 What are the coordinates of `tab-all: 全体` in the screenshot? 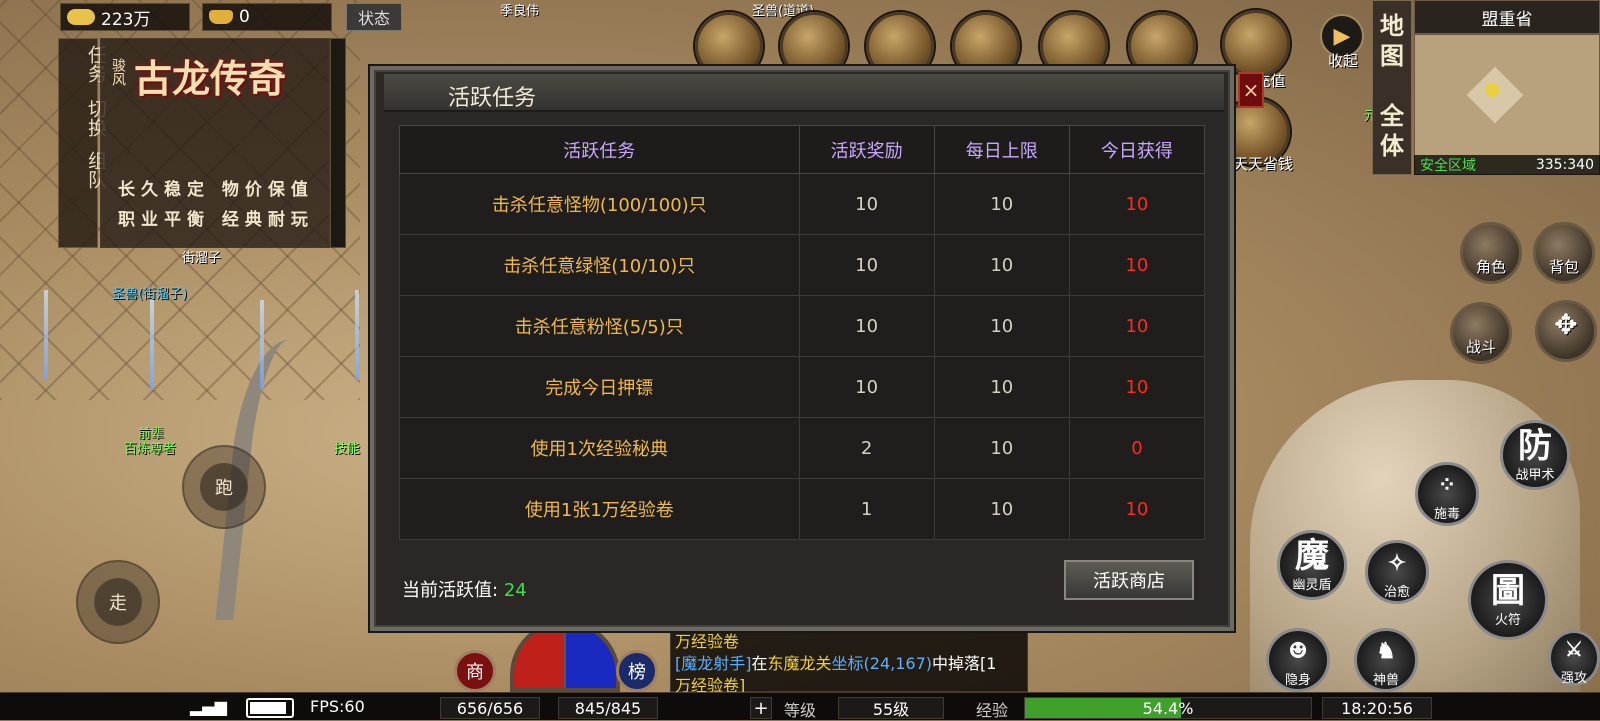 It's located at (1392, 131).